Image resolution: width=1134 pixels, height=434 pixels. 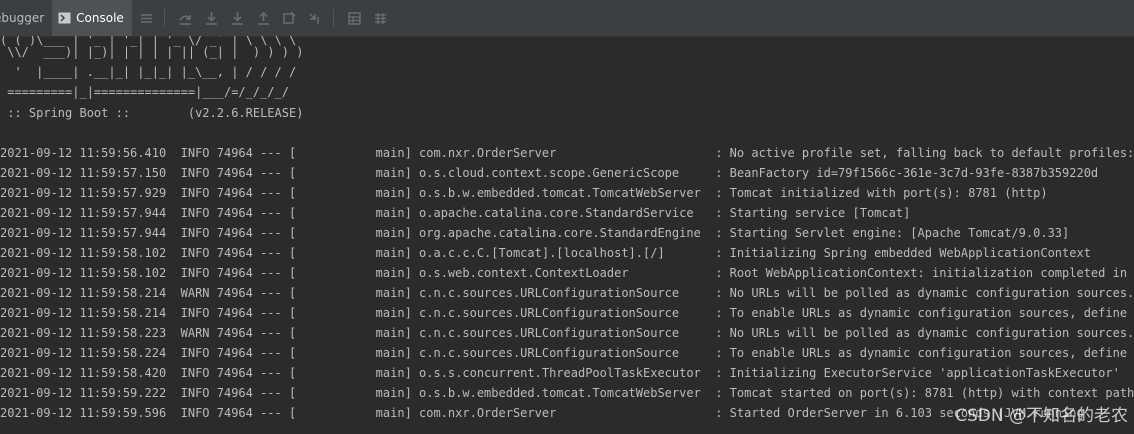 I want to click on force-step-into-icon, so click(x=238, y=18).